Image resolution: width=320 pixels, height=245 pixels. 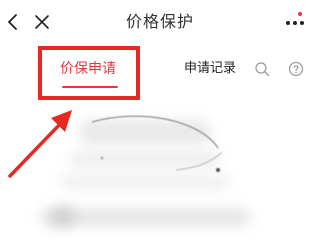 I want to click on more-dots-icon, so click(x=295, y=23).